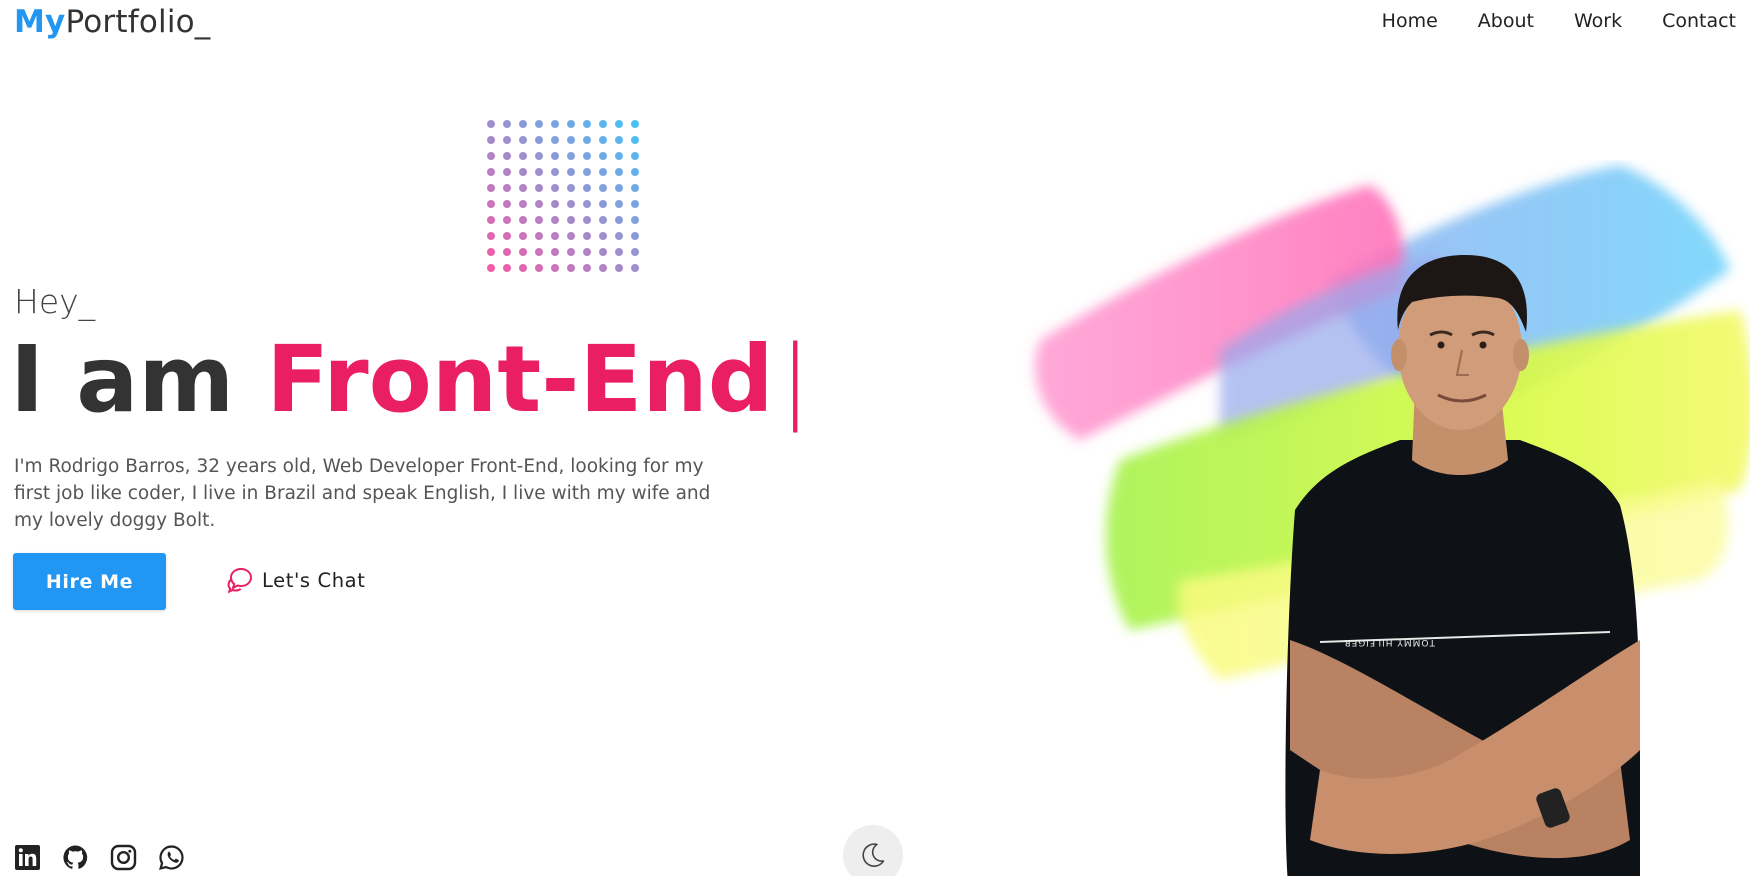 The image size is (1750, 876). I want to click on brand-prefix: My, so click(40, 22).